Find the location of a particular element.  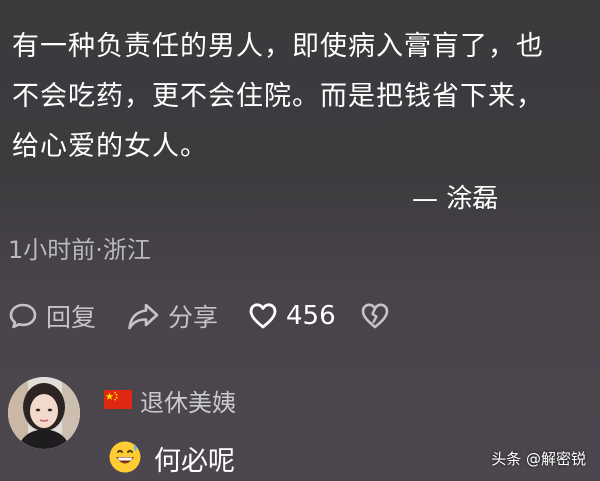

avatar is located at coordinates (44, 413).